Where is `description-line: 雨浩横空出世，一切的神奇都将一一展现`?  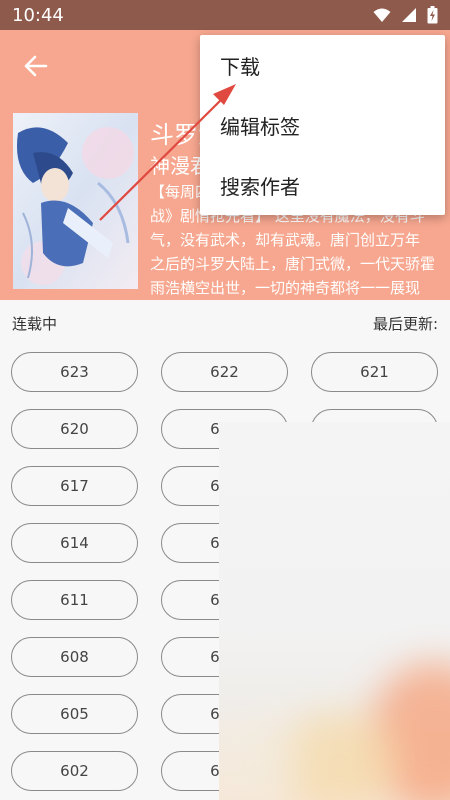 description-line: 雨浩横空出世，一切的神奇都将一一展现 is located at coordinates (285, 288).